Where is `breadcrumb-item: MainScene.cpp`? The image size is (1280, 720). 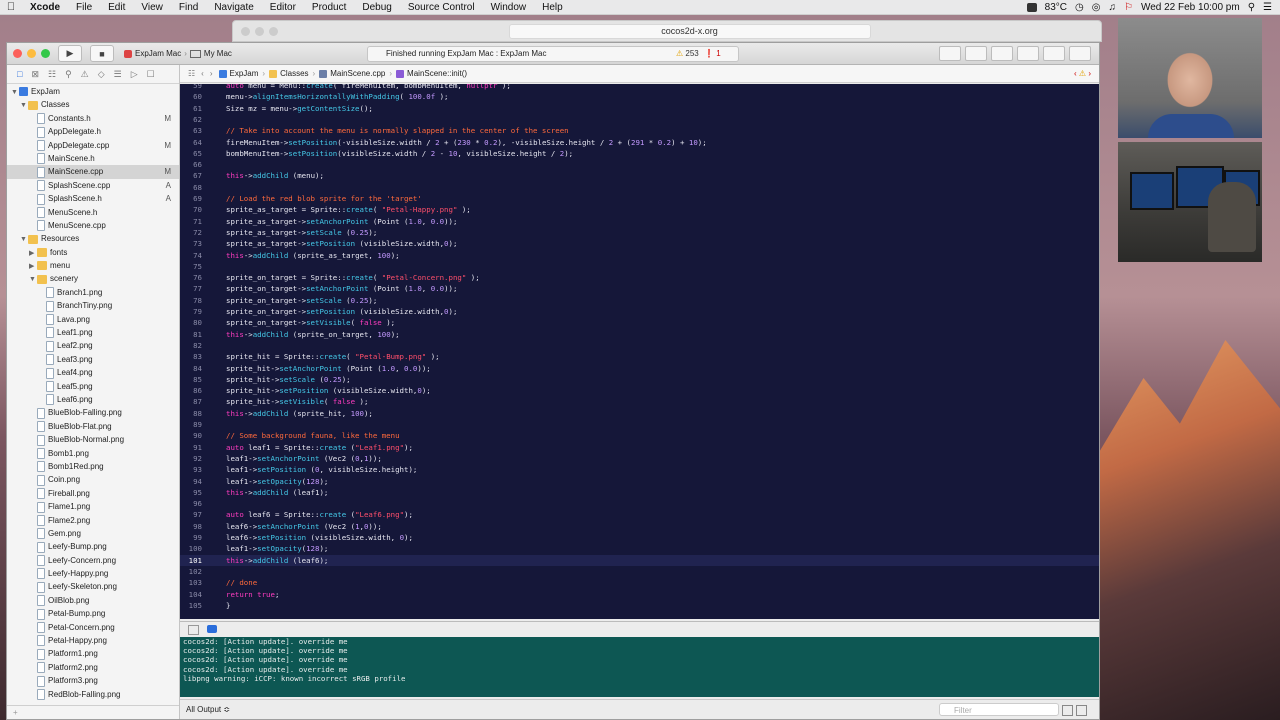 breadcrumb-item: MainScene.cpp is located at coordinates (352, 73).